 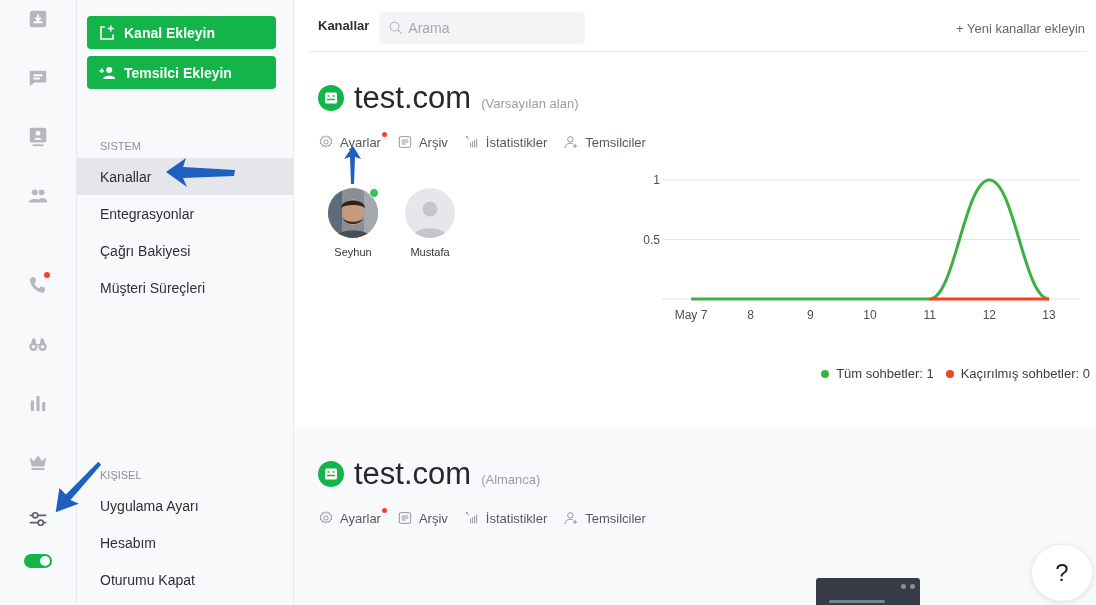 What do you see at coordinates (185, 287) in the screenshot?
I see `menu-item: Müşteri Süreçleri` at bounding box center [185, 287].